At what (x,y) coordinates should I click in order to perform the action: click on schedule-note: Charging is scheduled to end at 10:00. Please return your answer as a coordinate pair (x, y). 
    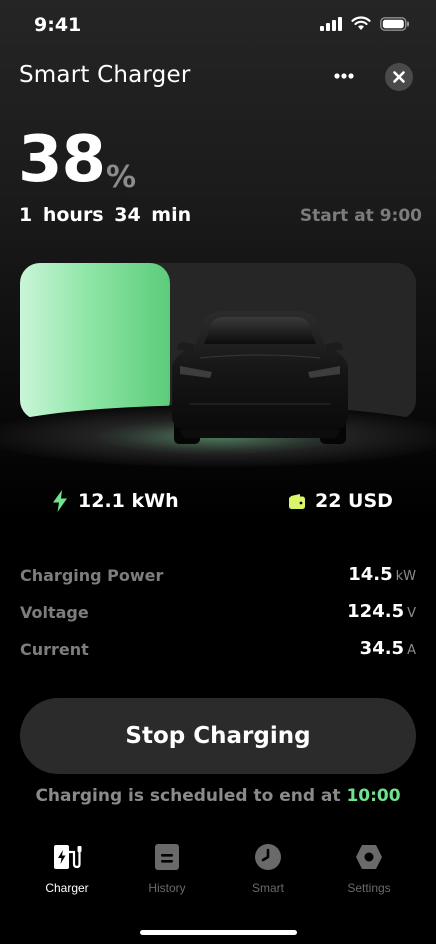
    Looking at the image, I should click on (218, 796).